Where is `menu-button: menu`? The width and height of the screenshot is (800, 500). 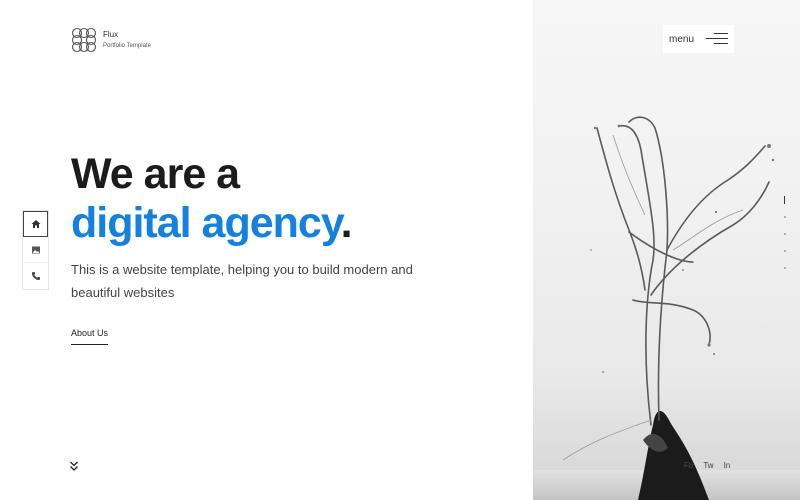
menu-button: menu is located at coordinates (699, 39).